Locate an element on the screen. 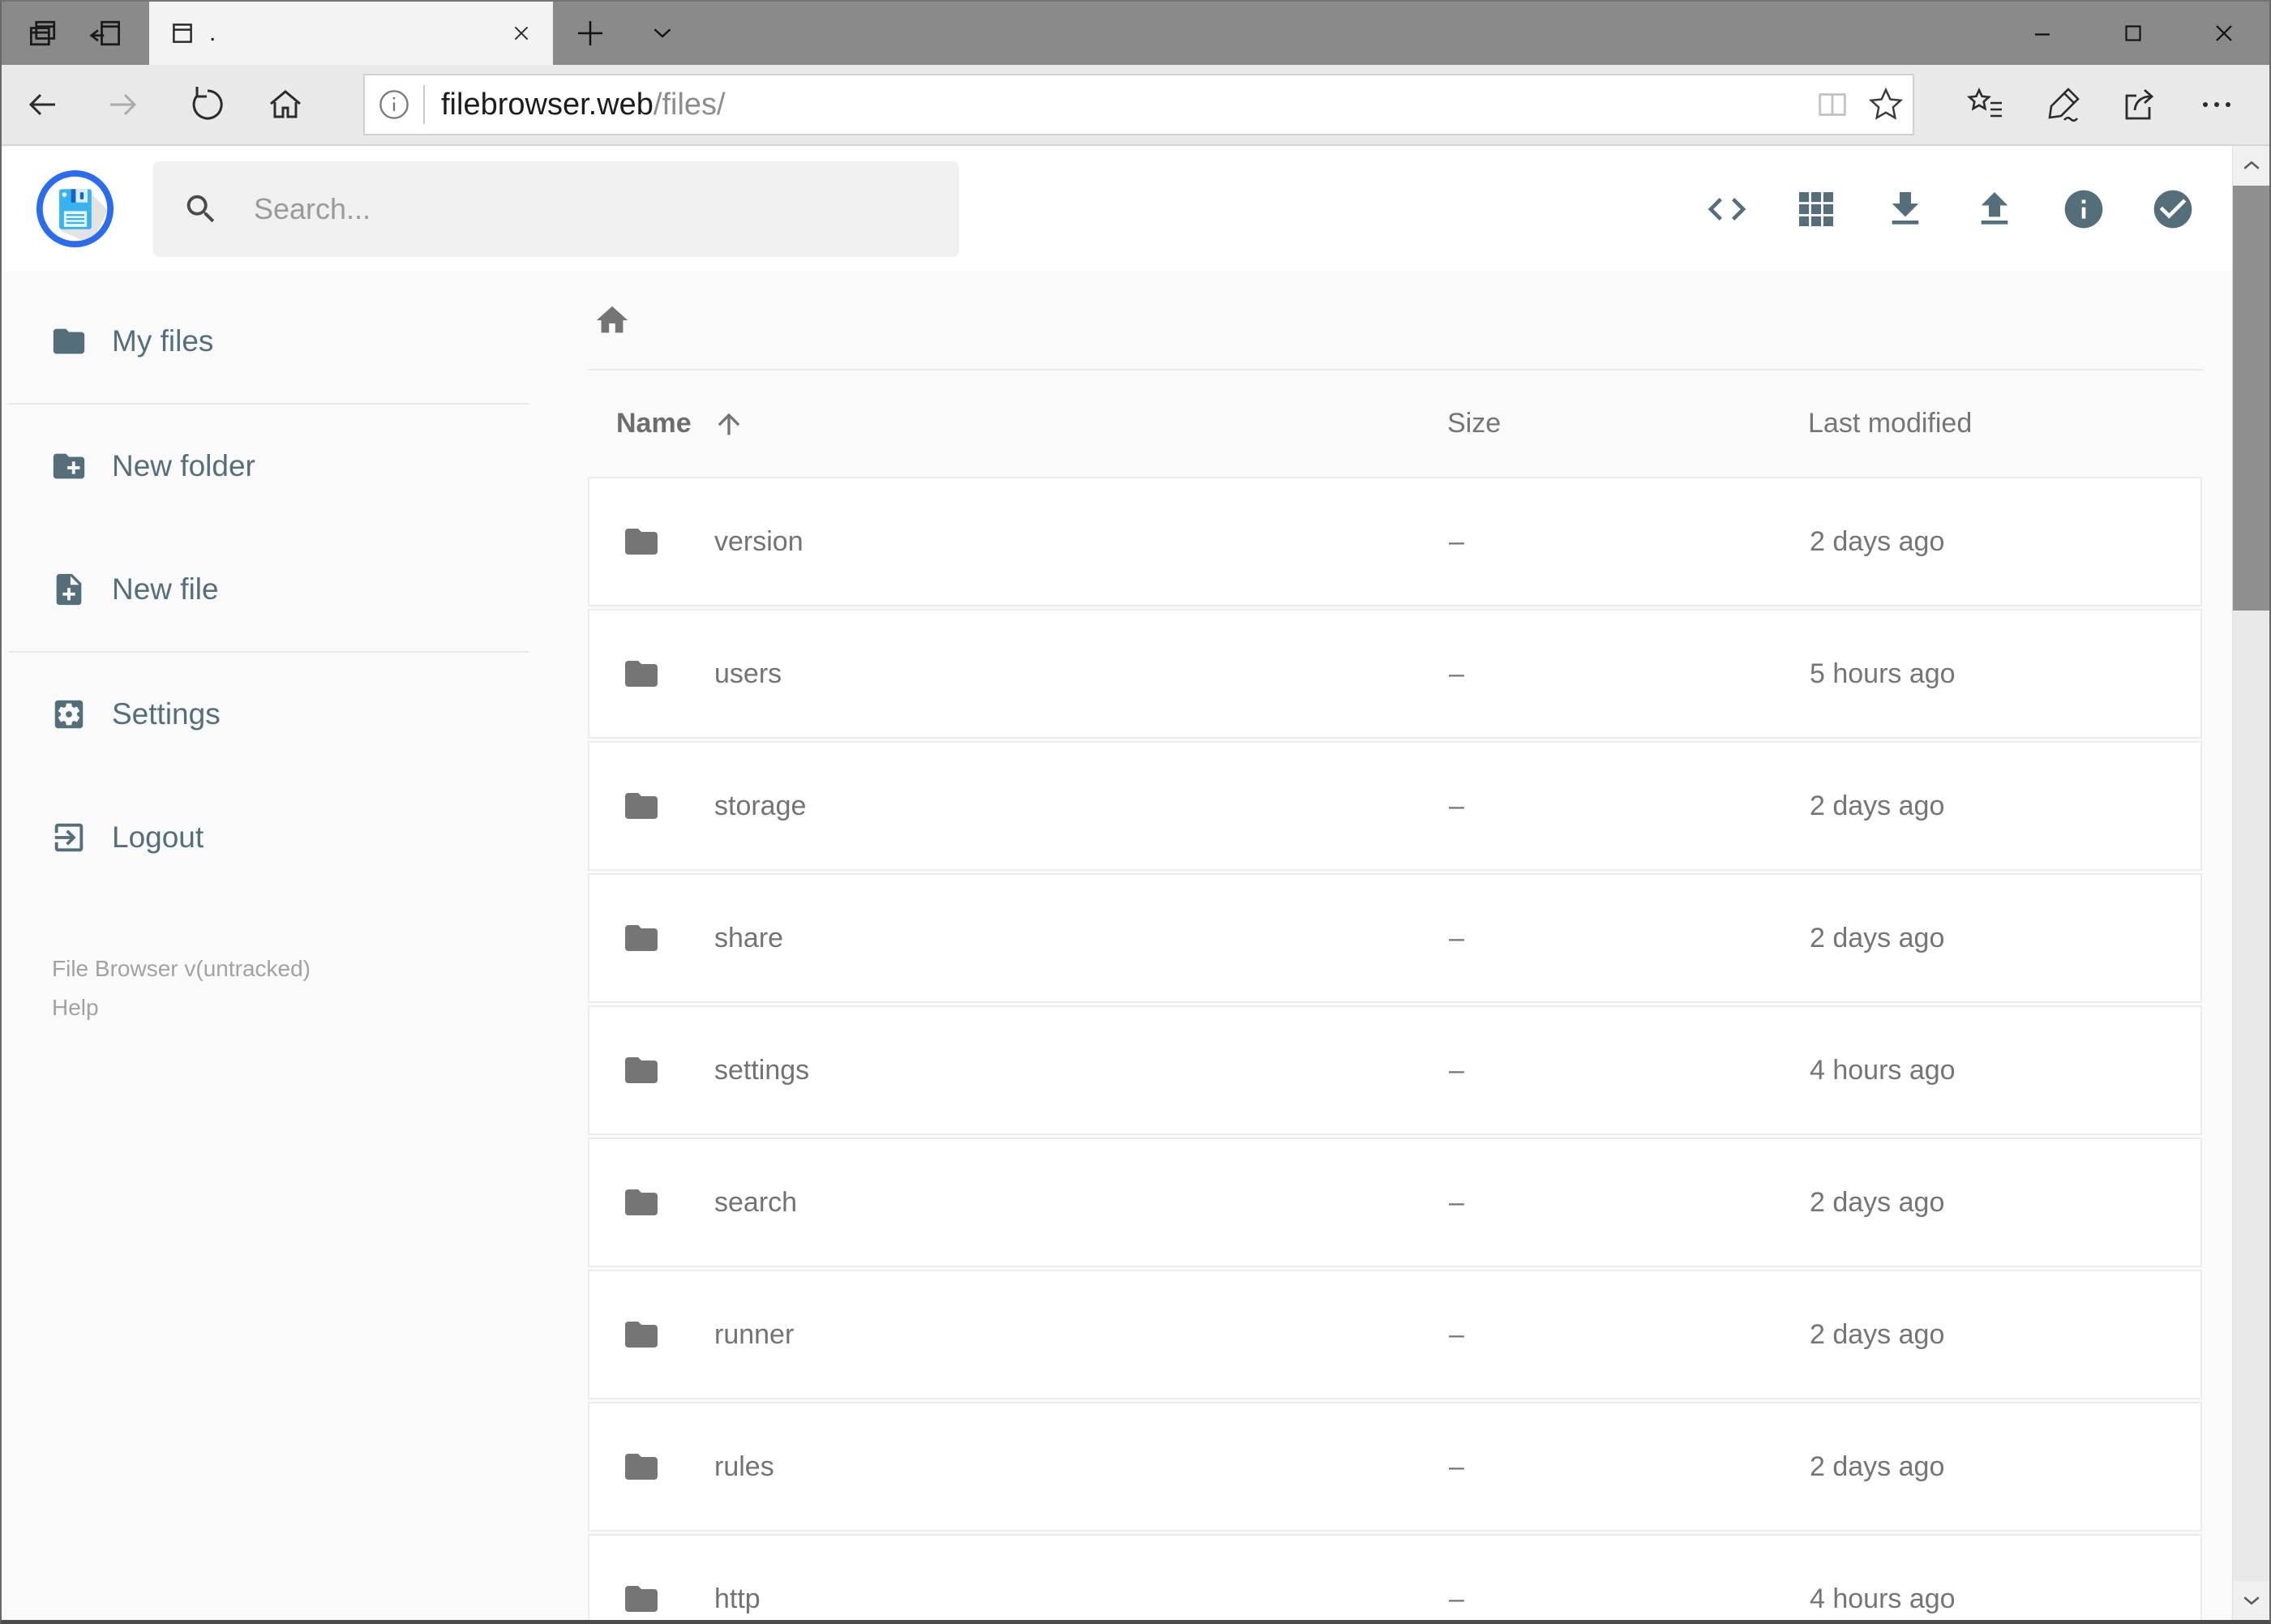 Image resolution: width=2271 pixels, height=1624 pixels. upload-button is located at coordinates (1994, 210).